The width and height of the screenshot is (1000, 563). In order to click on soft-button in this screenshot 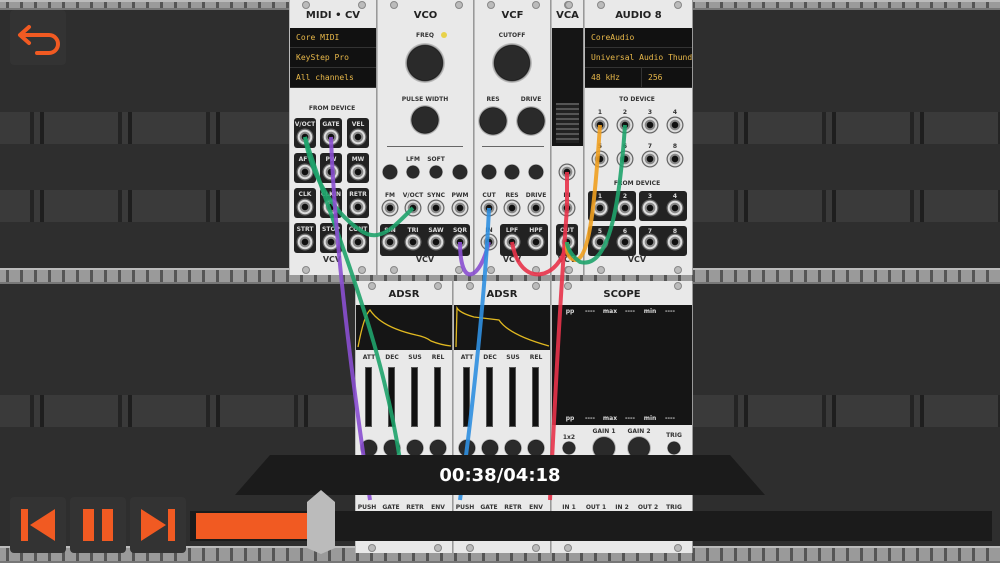, I will do `click(436, 172)`.